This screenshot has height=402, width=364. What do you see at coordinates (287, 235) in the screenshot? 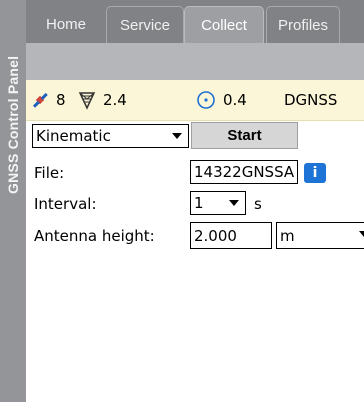
I see `antenna-unit-value: m` at bounding box center [287, 235].